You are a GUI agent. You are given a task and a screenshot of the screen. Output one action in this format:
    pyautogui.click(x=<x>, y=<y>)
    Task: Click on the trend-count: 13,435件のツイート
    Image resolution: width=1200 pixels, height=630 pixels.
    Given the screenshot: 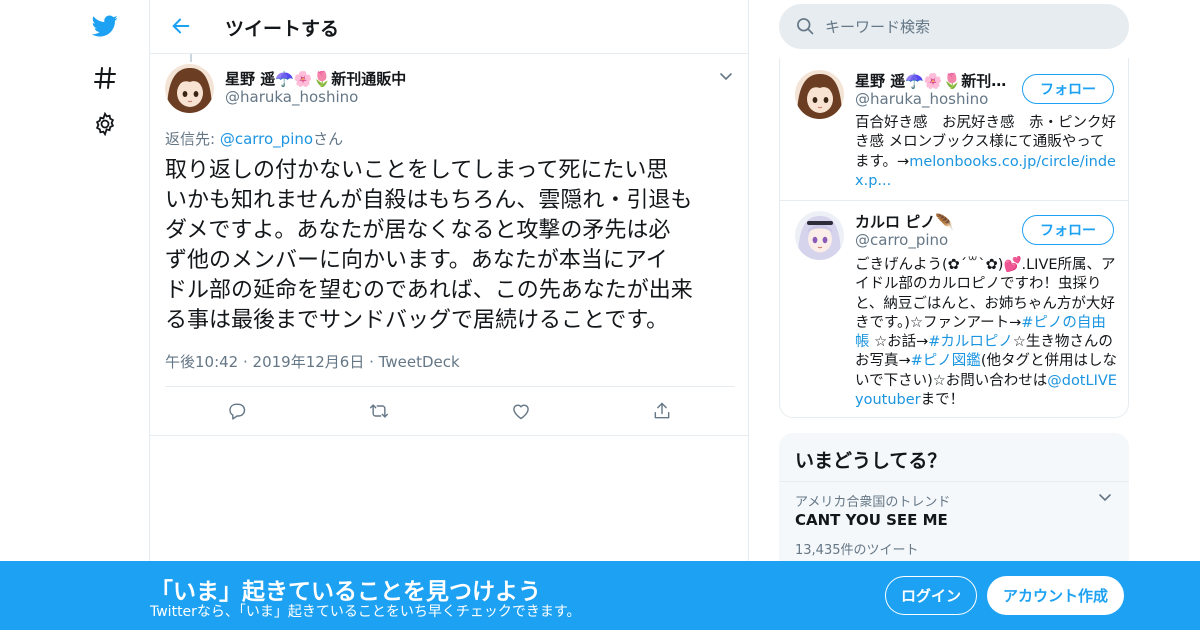 What is the action you would take?
    pyautogui.click(x=857, y=550)
    